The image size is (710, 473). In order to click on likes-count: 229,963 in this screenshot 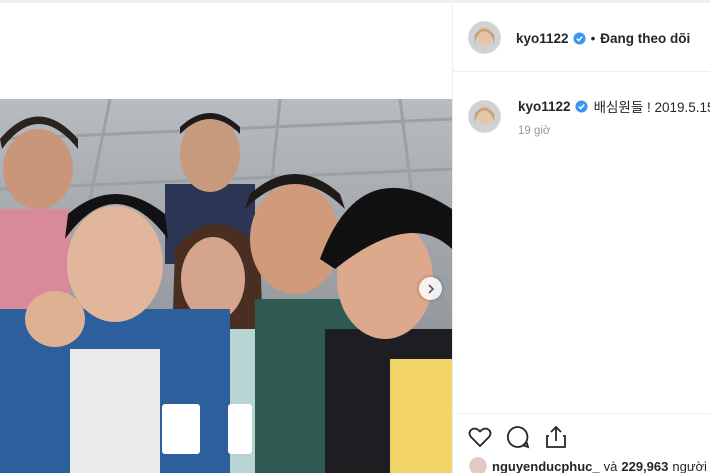, I will do `click(644, 466)`.